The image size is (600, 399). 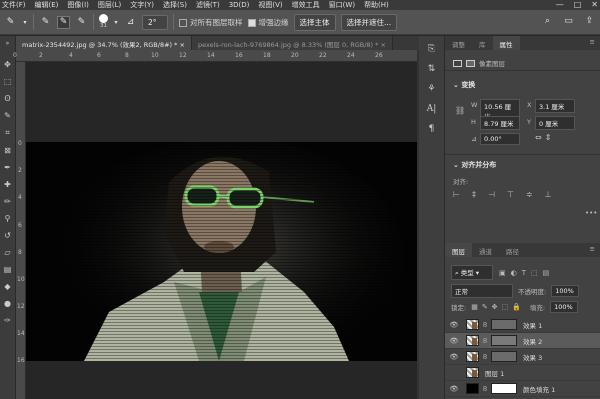 I want to click on menu-3d: 3D(D), so click(x=239, y=5).